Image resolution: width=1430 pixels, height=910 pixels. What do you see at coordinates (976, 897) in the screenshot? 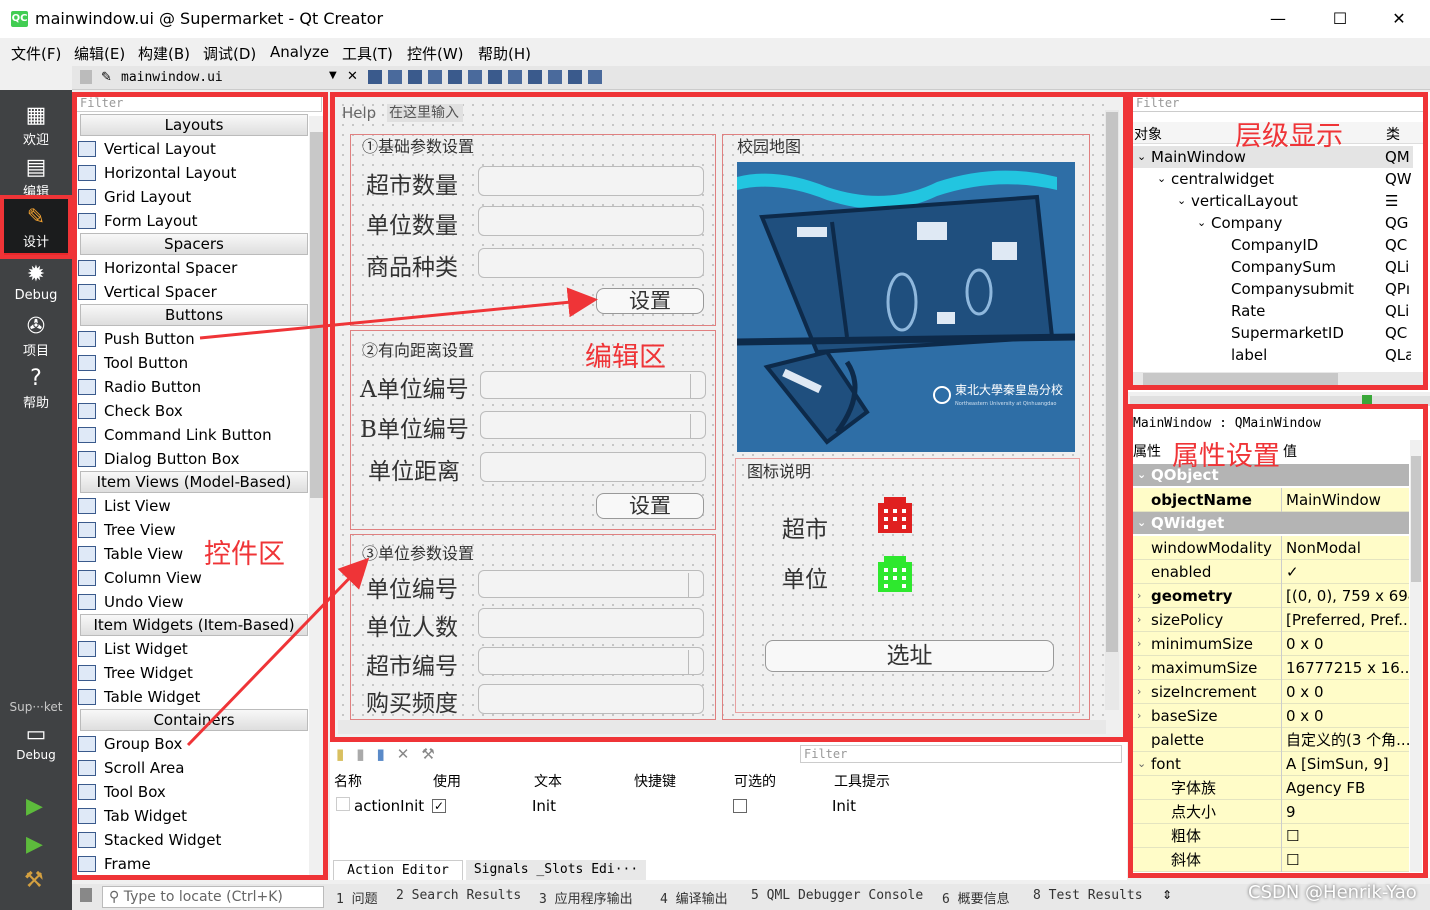
I see `pane-general-messages: 6 概要信息` at bounding box center [976, 897].